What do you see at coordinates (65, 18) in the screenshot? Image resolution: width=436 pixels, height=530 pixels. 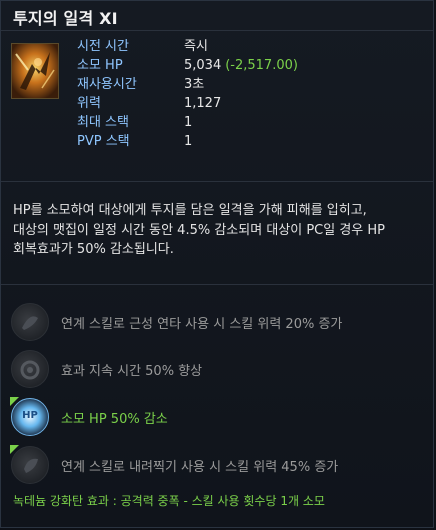 I see `skill-title: 투지의 일격 XI` at bounding box center [65, 18].